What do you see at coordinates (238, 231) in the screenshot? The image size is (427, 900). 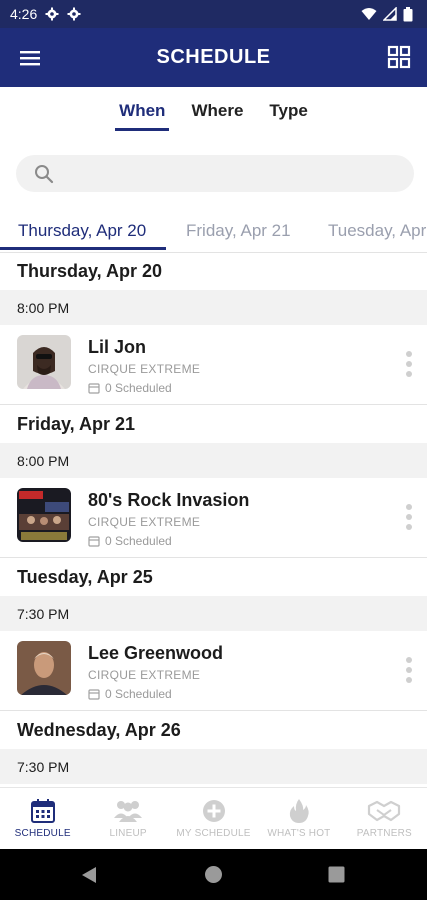 I see `date-tab-apr-21: Friday, Apr 21` at bounding box center [238, 231].